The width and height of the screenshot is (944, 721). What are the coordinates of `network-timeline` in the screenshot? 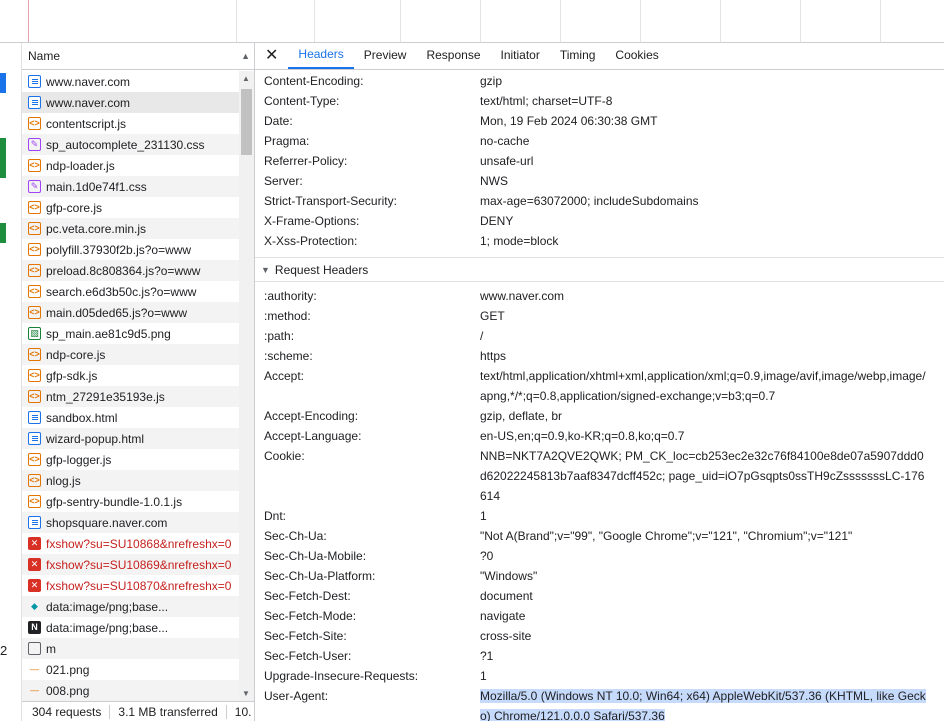 It's located at (472, 21).